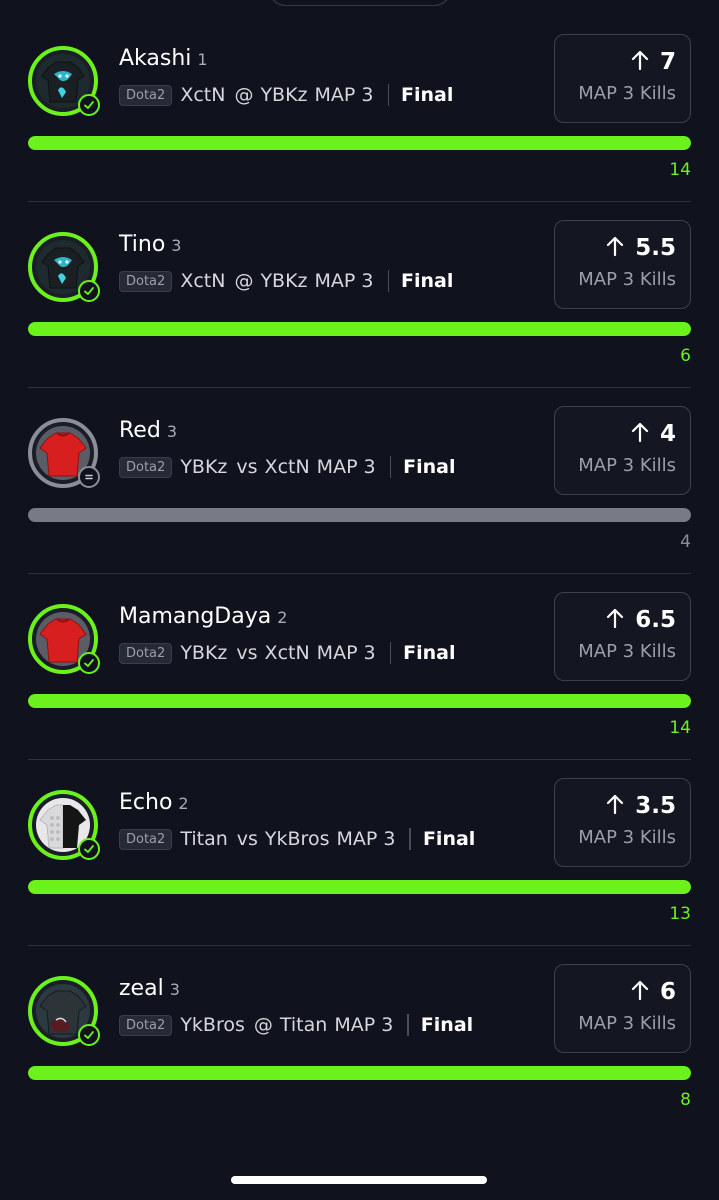 The height and width of the screenshot is (1200, 719). Describe the element at coordinates (640, 806) in the screenshot. I see `projection-line: 3.5` at that location.